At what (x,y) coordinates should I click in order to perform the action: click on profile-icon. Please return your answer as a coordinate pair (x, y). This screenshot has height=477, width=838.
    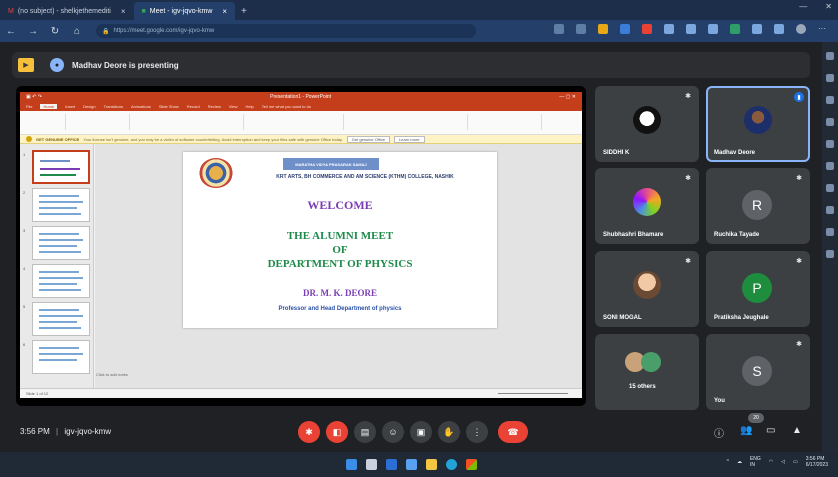
    Looking at the image, I should click on (801, 29).